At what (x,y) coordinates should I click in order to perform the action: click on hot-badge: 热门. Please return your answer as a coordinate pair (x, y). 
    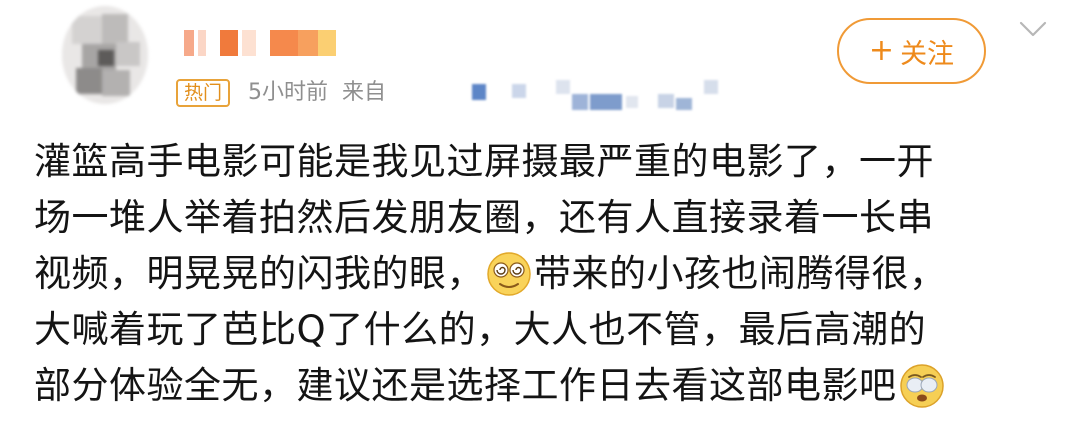
    Looking at the image, I should click on (203, 93).